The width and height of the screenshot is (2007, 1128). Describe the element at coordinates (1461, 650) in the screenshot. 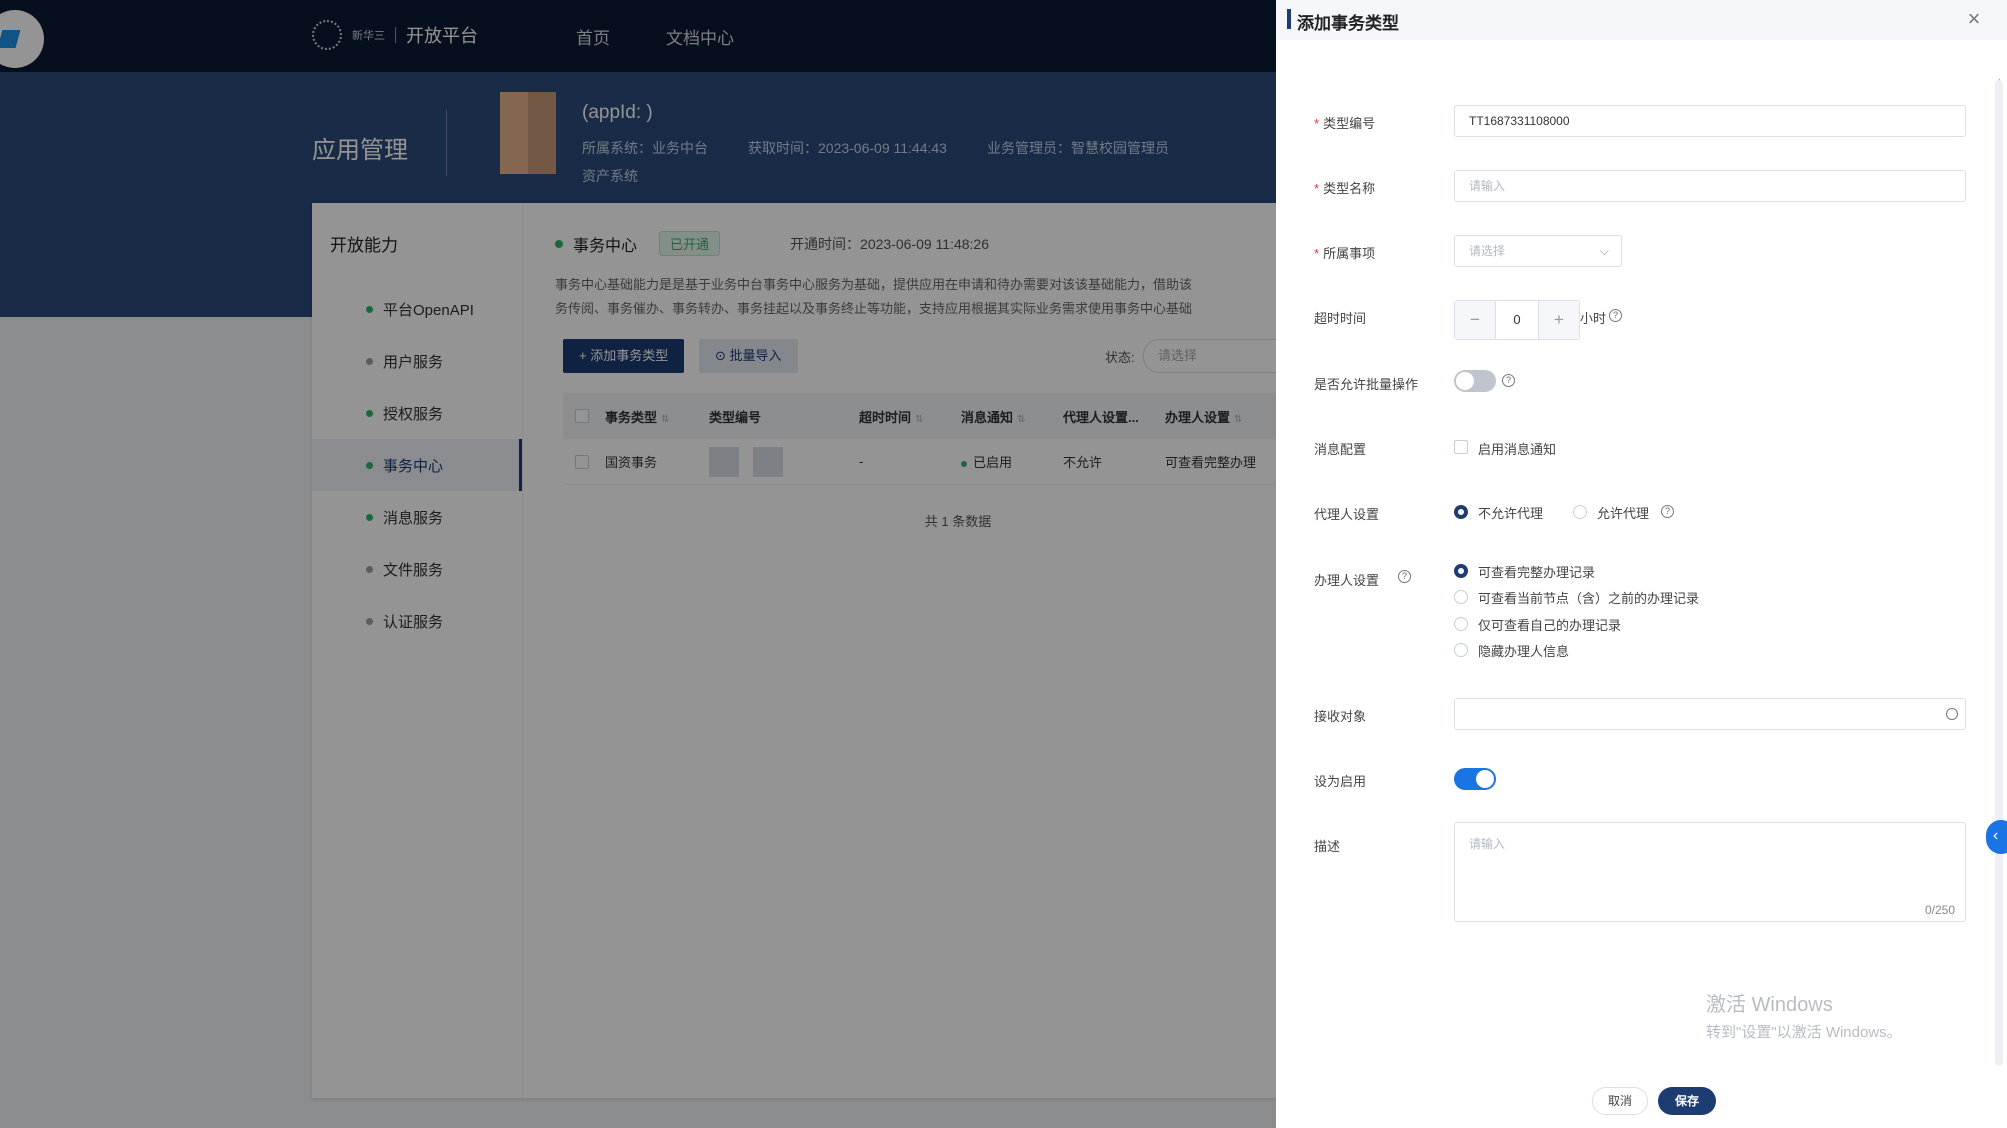

I see `handler-radio-hide` at that location.